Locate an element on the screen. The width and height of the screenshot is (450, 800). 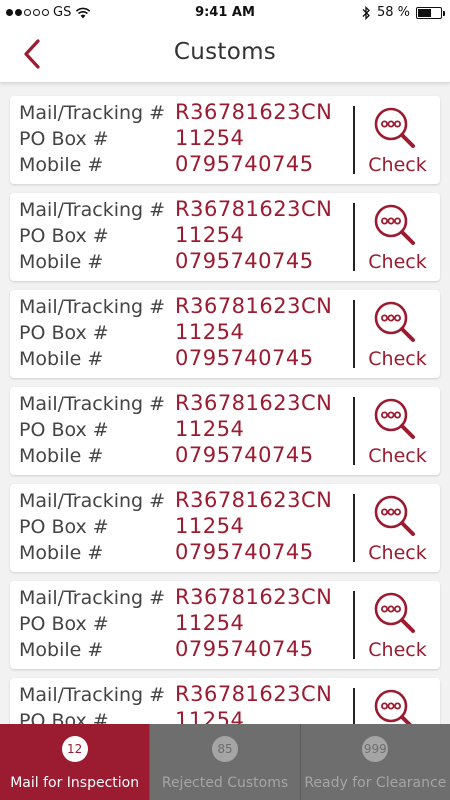
tab-count-badge: 999 is located at coordinates (375, 749).